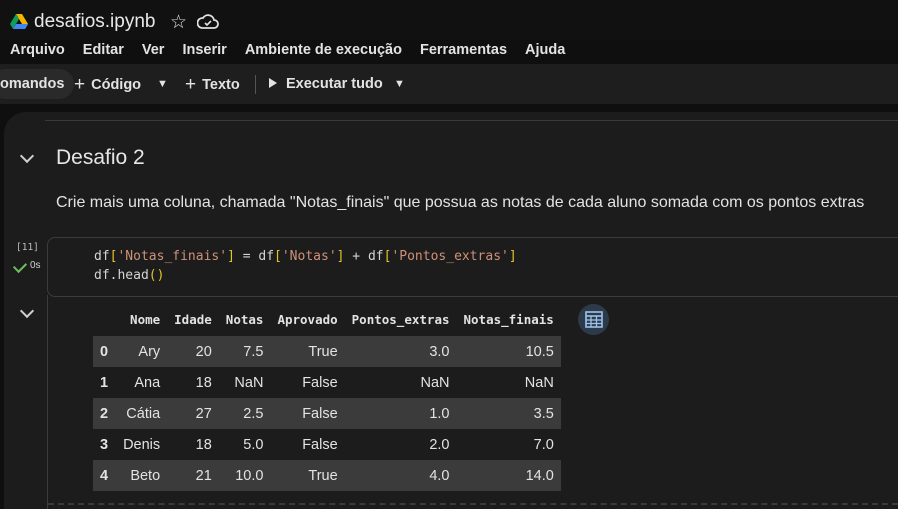  What do you see at coordinates (462, 50) in the screenshot?
I see `menu-ferramentas: Ferramentas` at bounding box center [462, 50].